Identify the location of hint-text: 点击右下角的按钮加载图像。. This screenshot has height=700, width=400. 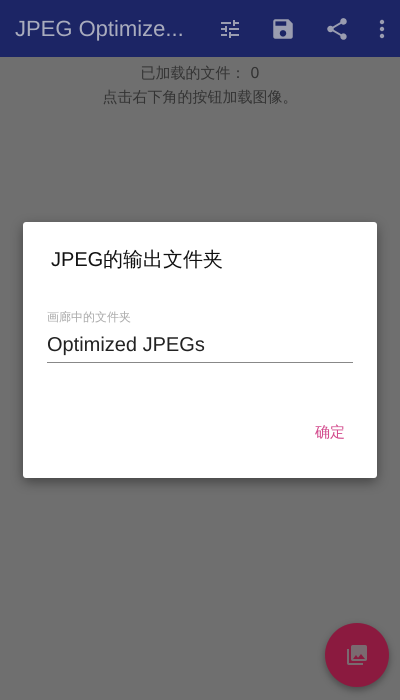
(200, 97).